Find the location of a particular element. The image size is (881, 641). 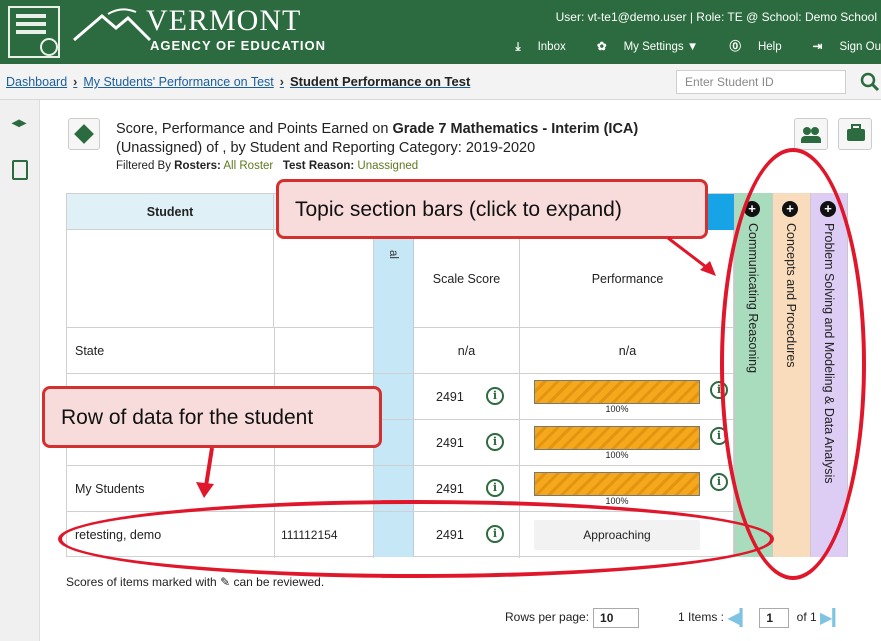

header-links: ⤓ Inbox ✿ My Settings ▼ ⓪ Help ⇥ Sign Ou is located at coordinates (684, 46).